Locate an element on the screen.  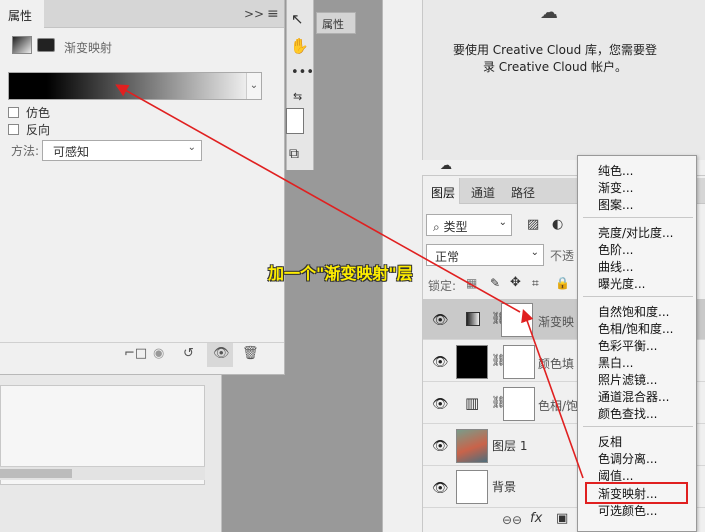
annotation-callout: 加一个"渐变映射"层 is located at coordinates (340, 273).